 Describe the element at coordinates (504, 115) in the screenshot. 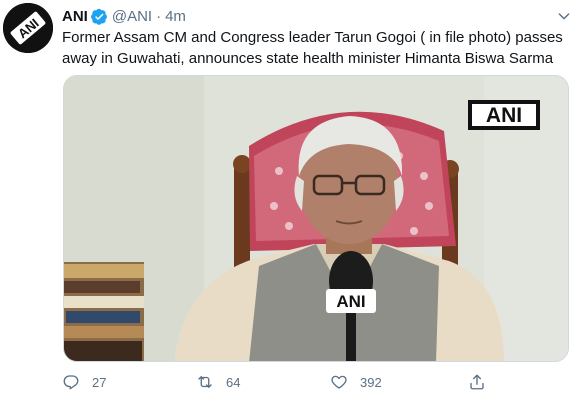

I see `media-watermark: ANI` at that location.